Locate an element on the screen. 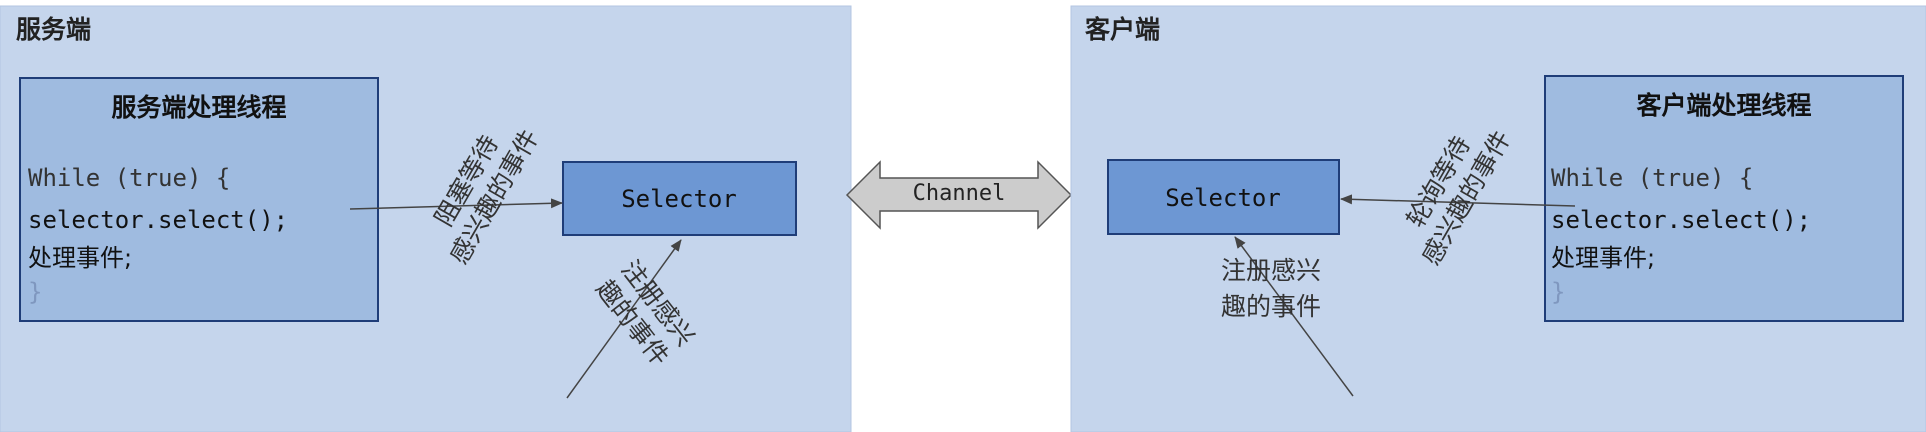 The height and width of the screenshot is (432, 1926). client-title: 客户端 is located at coordinates (1122, 29).